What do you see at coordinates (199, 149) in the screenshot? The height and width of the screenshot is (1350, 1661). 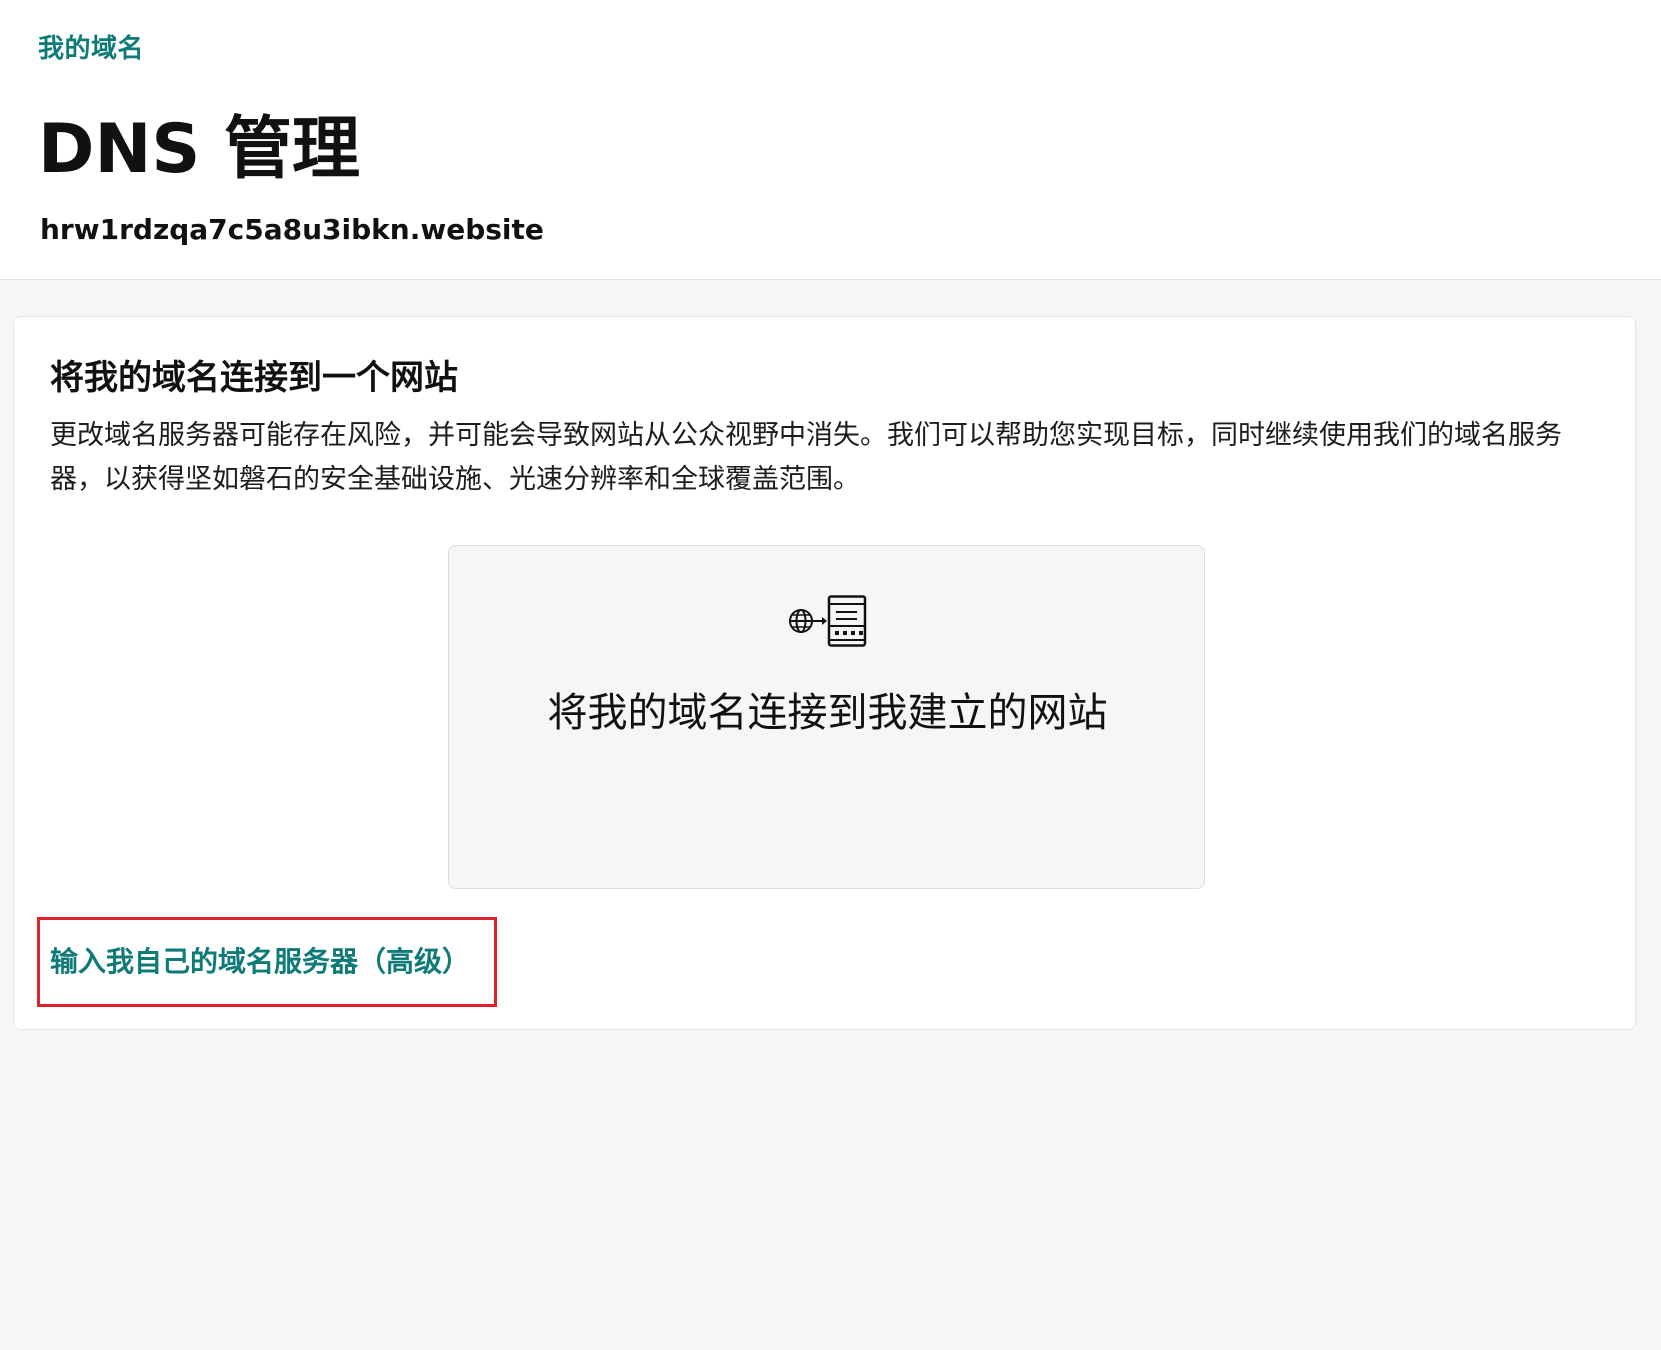 I see `page-title: DNS 管理` at bounding box center [199, 149].